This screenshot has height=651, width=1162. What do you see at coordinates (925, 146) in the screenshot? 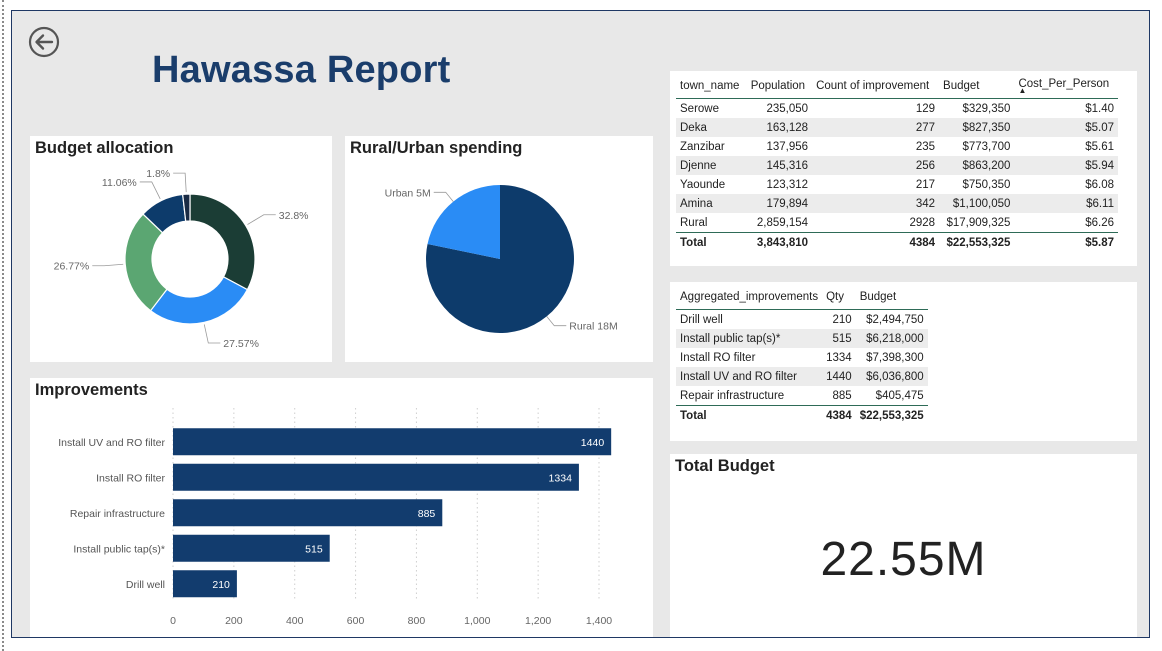
I see `town-cell: 235` at bounding box center [925, 146].